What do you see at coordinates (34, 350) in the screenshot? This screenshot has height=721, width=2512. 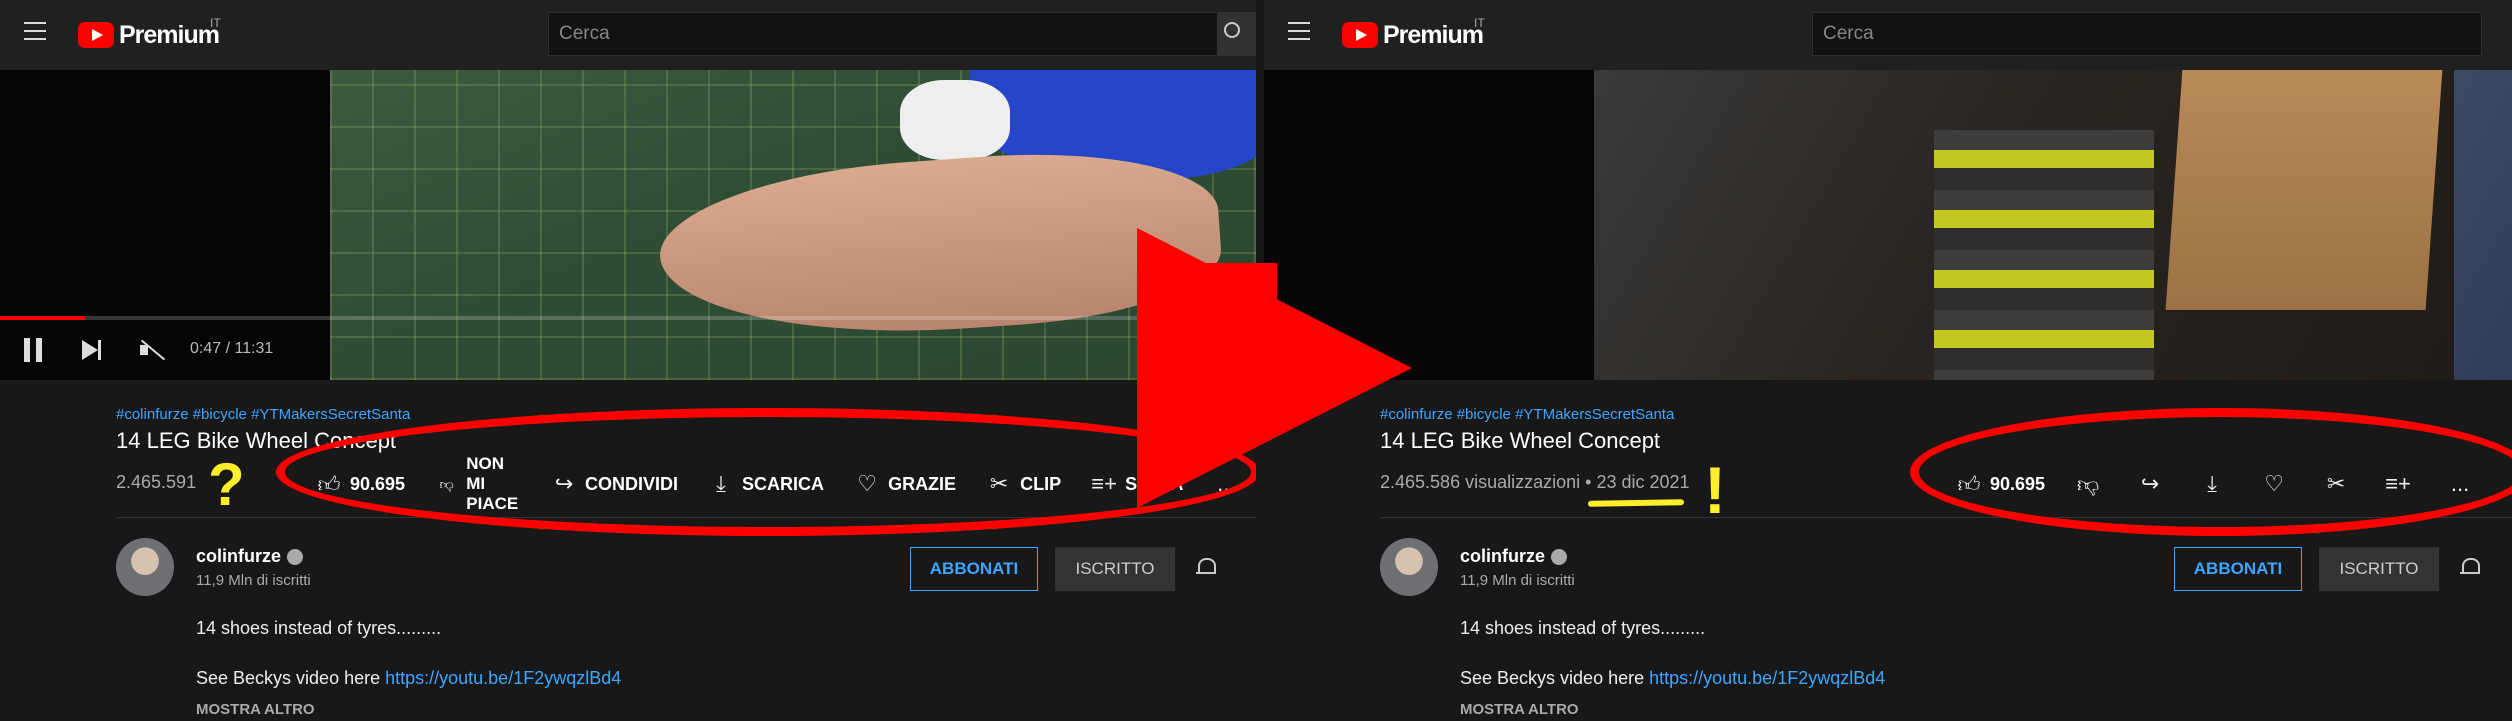 I see `pause-icon` at bounding box center [34, 350].